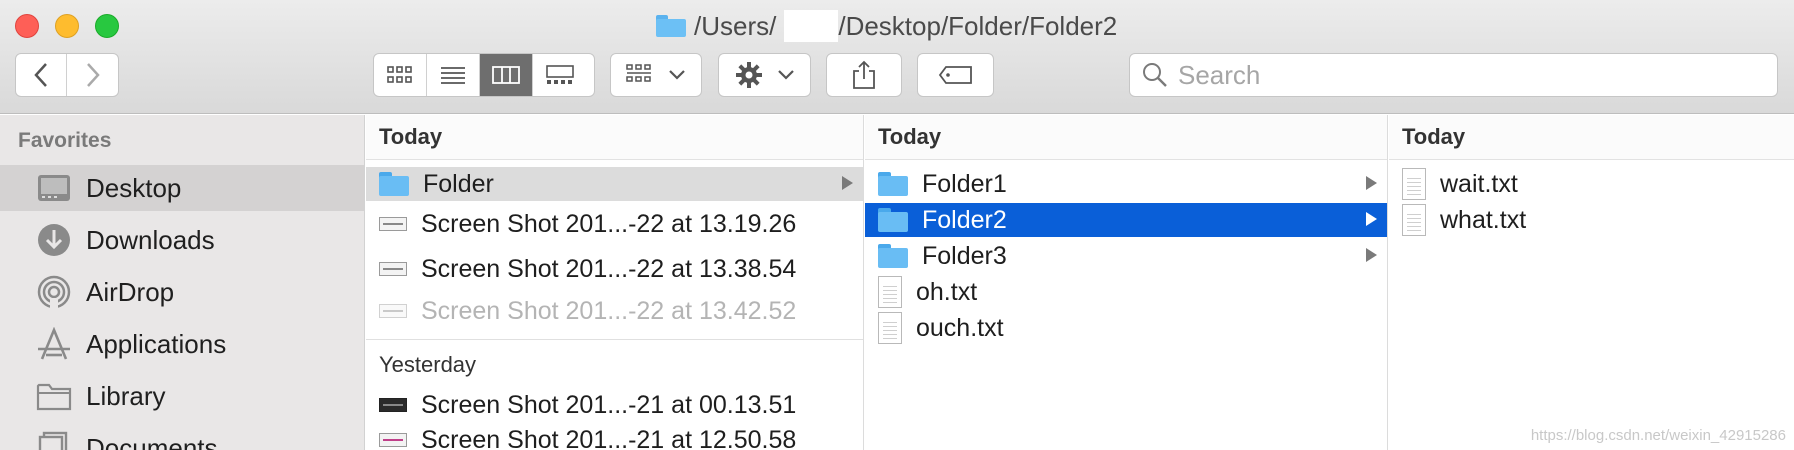 Image resolution: width=1794 pixels, height=450 pixels. What do you see at coordinates (126, 395) in the screenshot?
I see `sidebar-item-label: Library` at bounding box center [126, 395].